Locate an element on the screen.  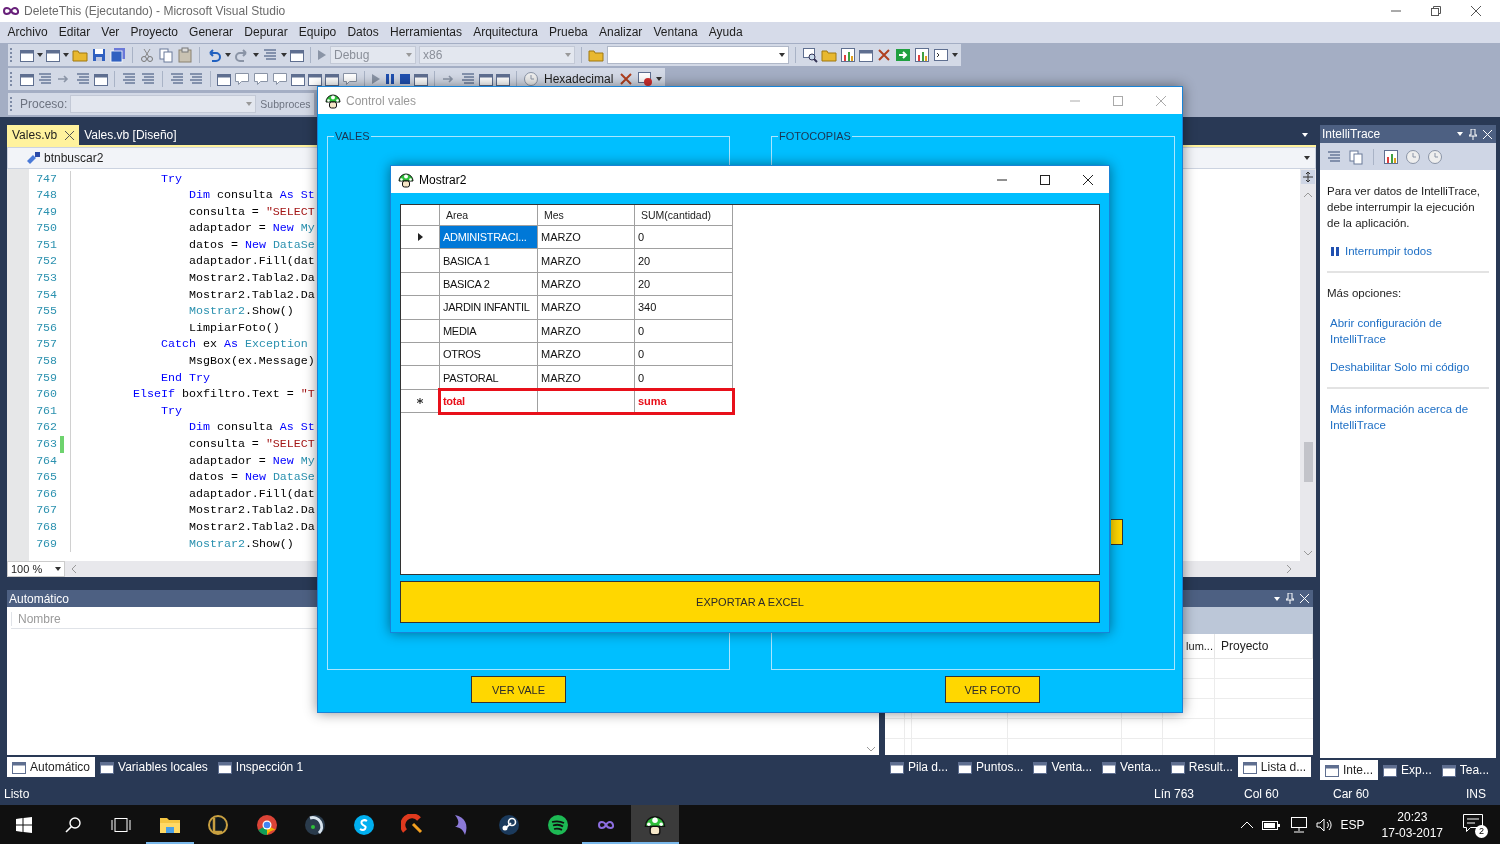
menu-item: Generar is located at coordinates (211, 32).